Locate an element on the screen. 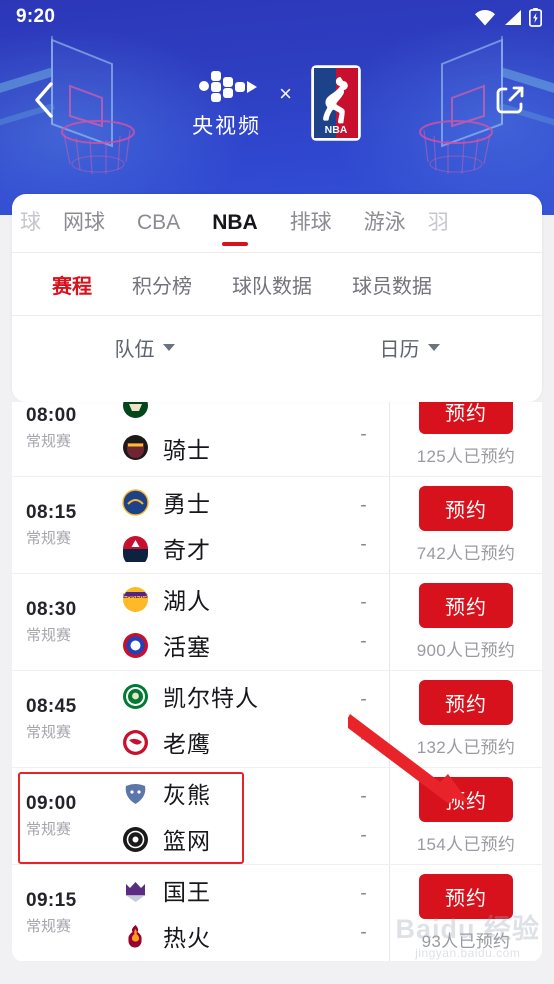 This screenshot has width=554, height=984. team-line-home: 国王 is located at coordinates (230, 890).